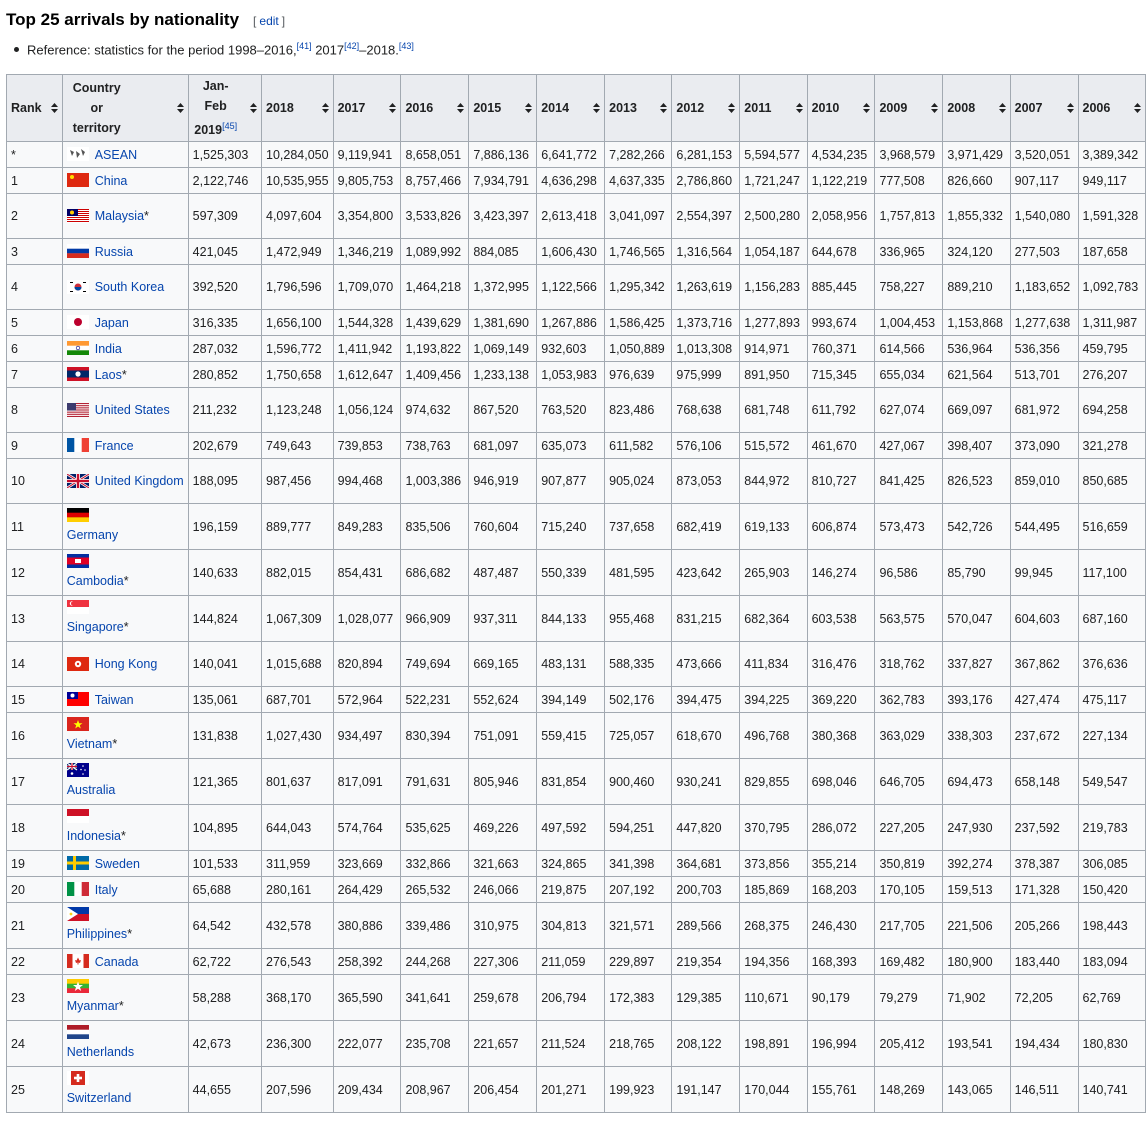  Describe the element at coordinates (112, 323) in the screenshot. I see `country-link: Japan` at that location.